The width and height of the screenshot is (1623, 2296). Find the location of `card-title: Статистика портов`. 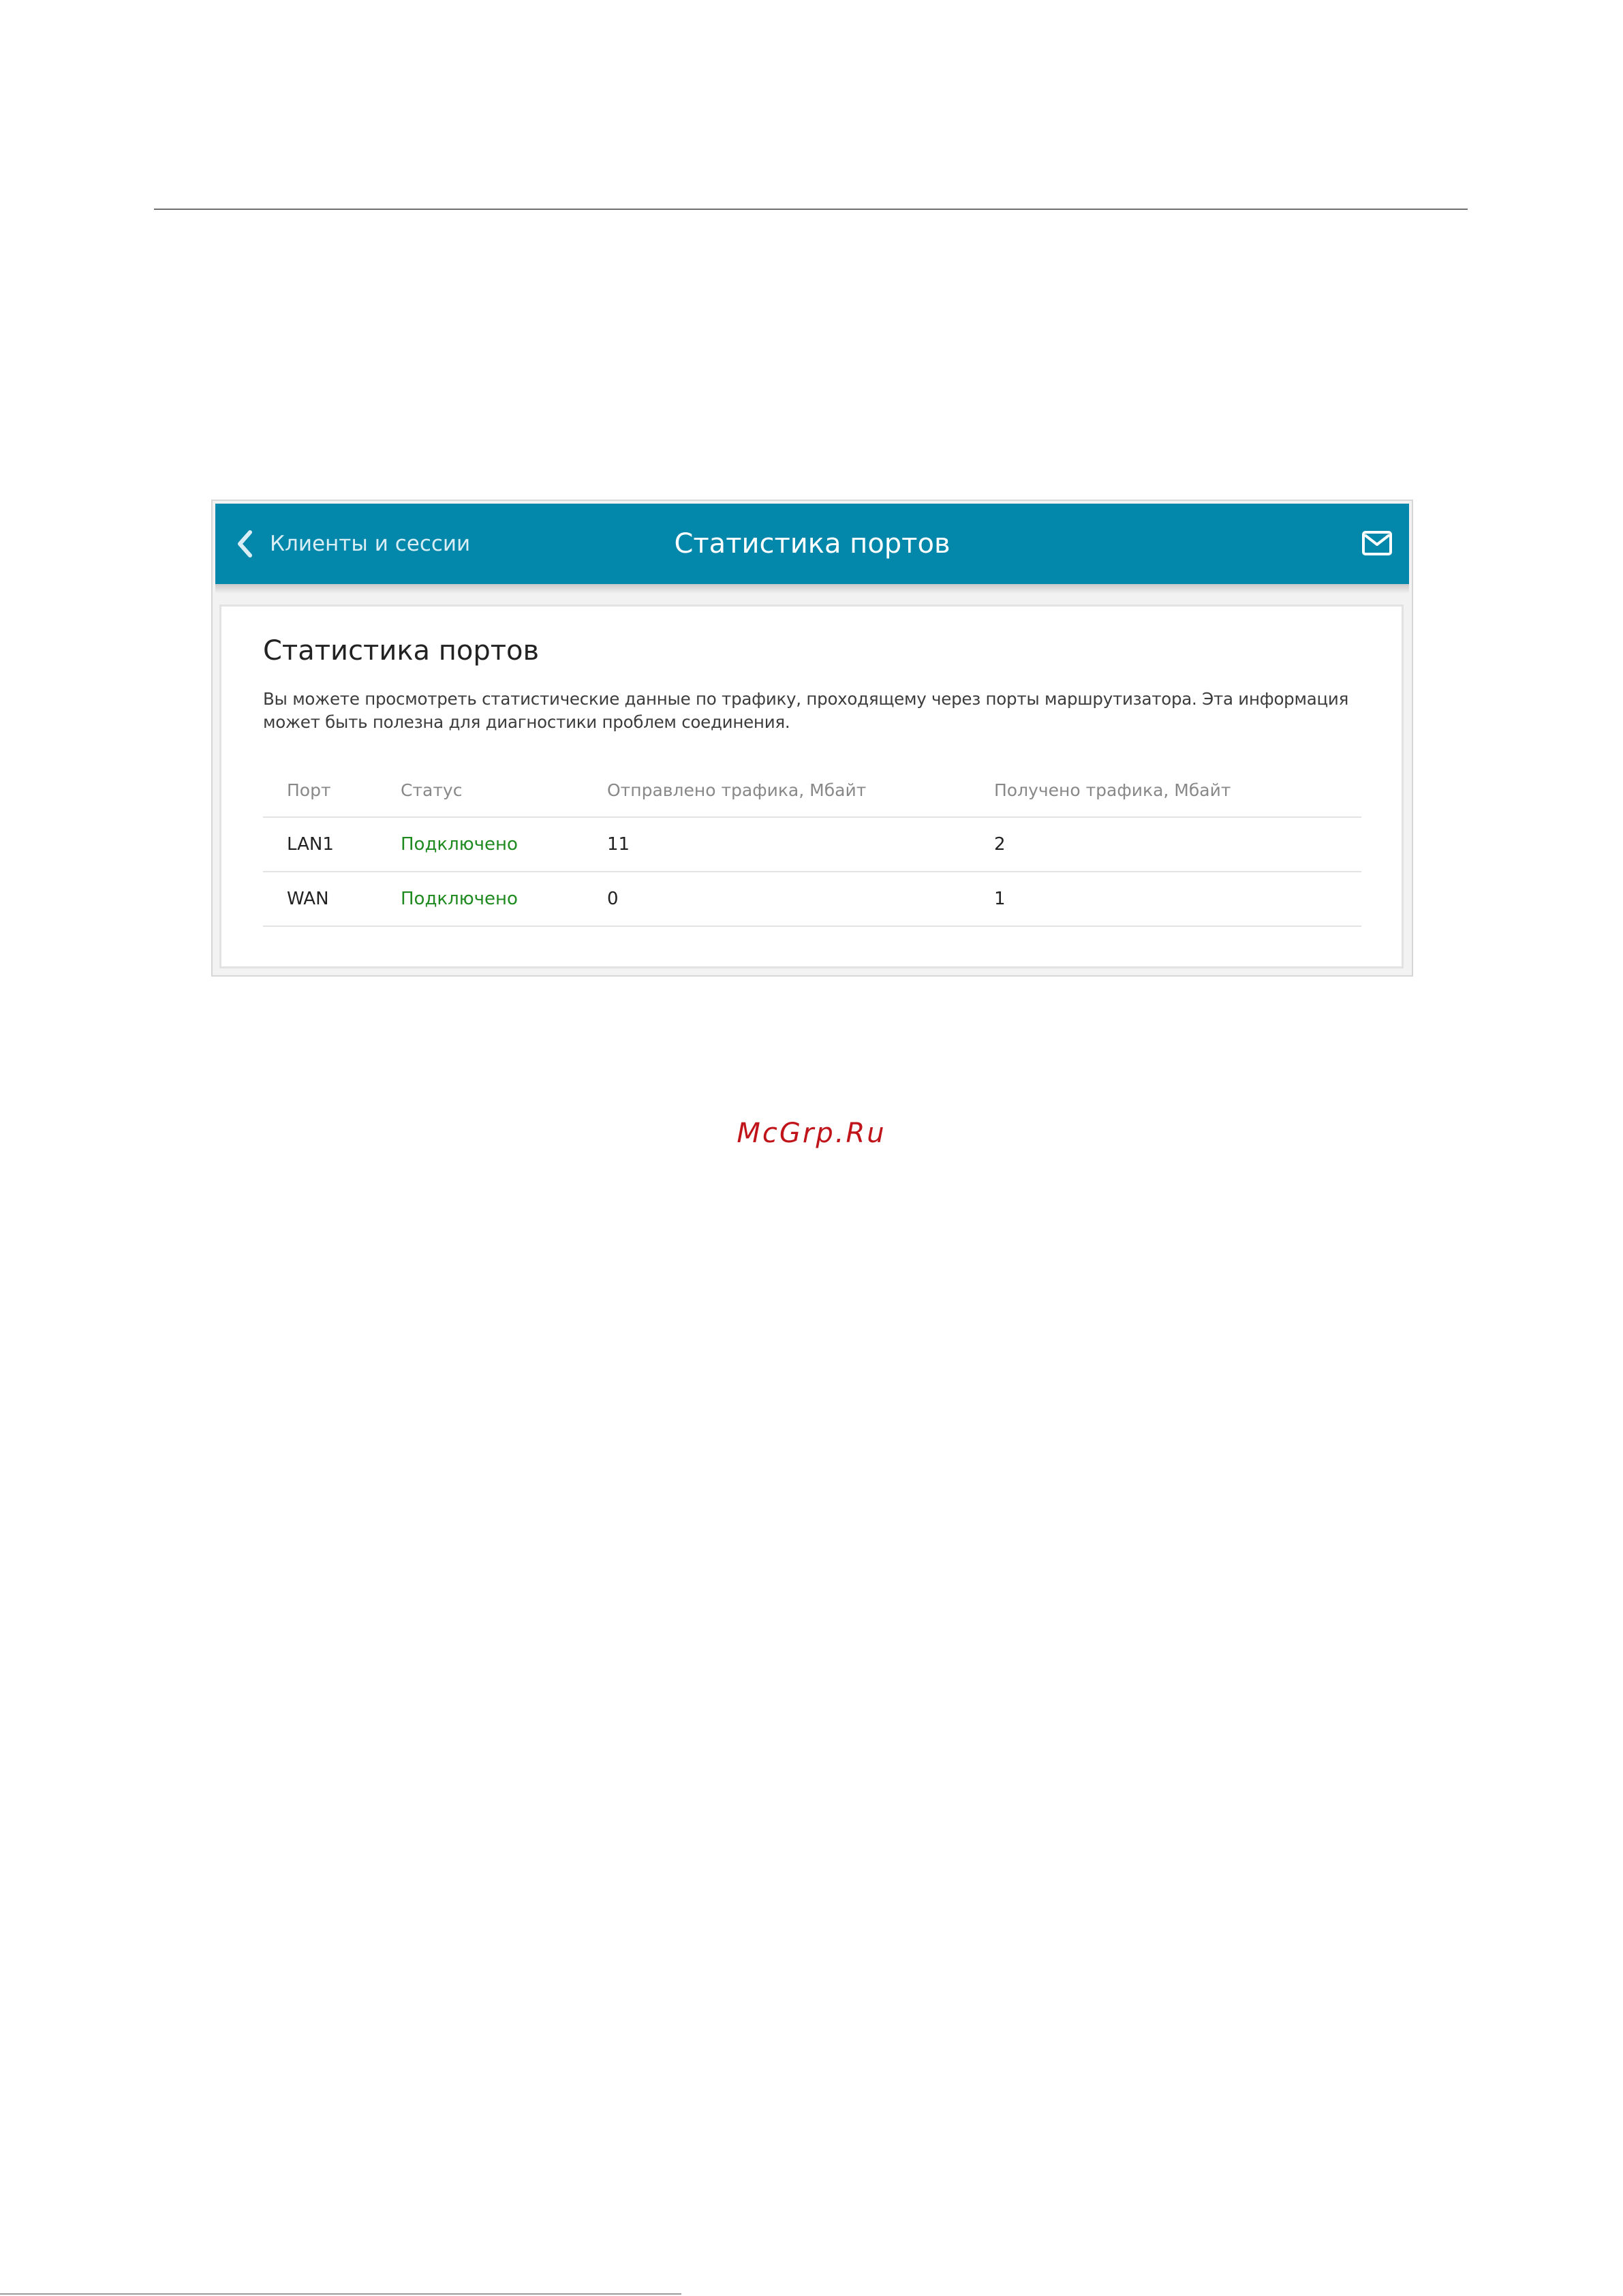

card-title: Статистика портов is located at coordinates (401, 651).